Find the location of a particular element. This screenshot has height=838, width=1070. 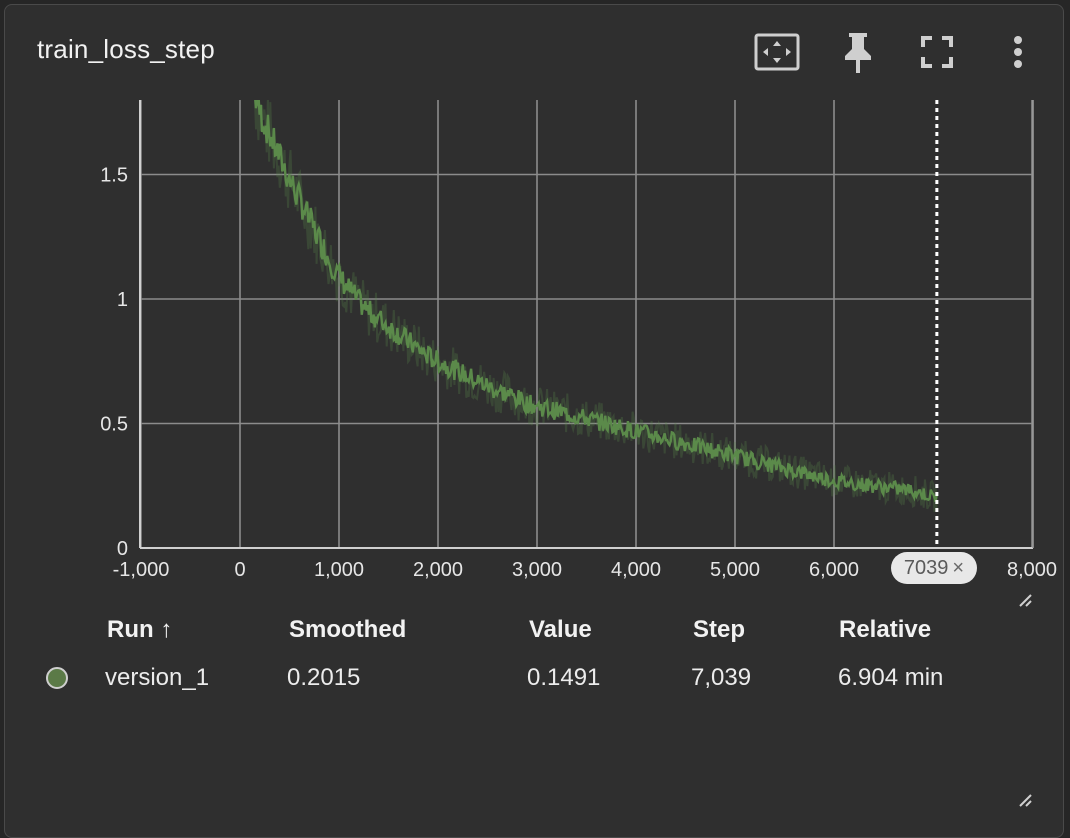

col-header-relative: Relative is located at coordinates (885, 630).